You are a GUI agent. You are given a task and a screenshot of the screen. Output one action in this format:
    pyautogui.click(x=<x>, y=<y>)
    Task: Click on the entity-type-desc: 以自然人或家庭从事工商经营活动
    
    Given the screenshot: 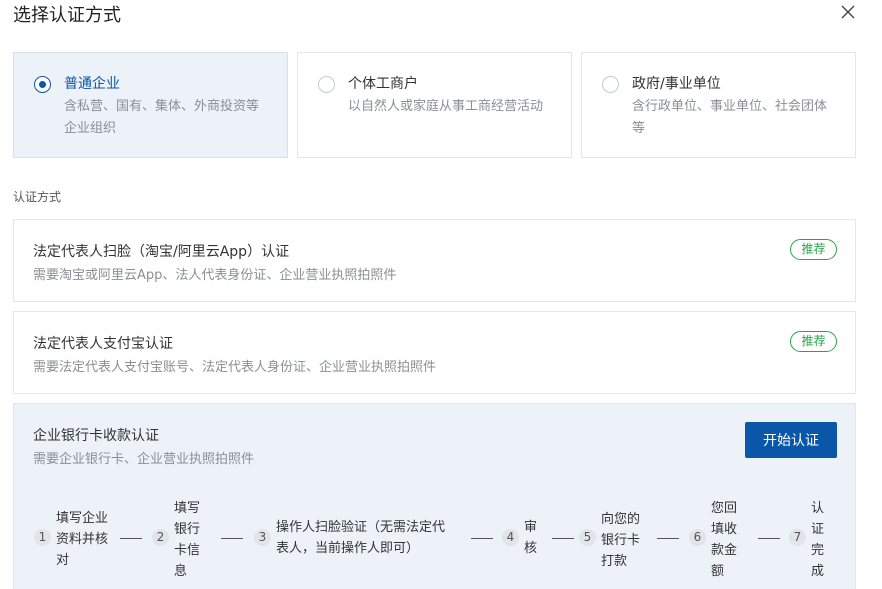 What is the action you would take?
    pyautogui.click(x=446, y=106)
    